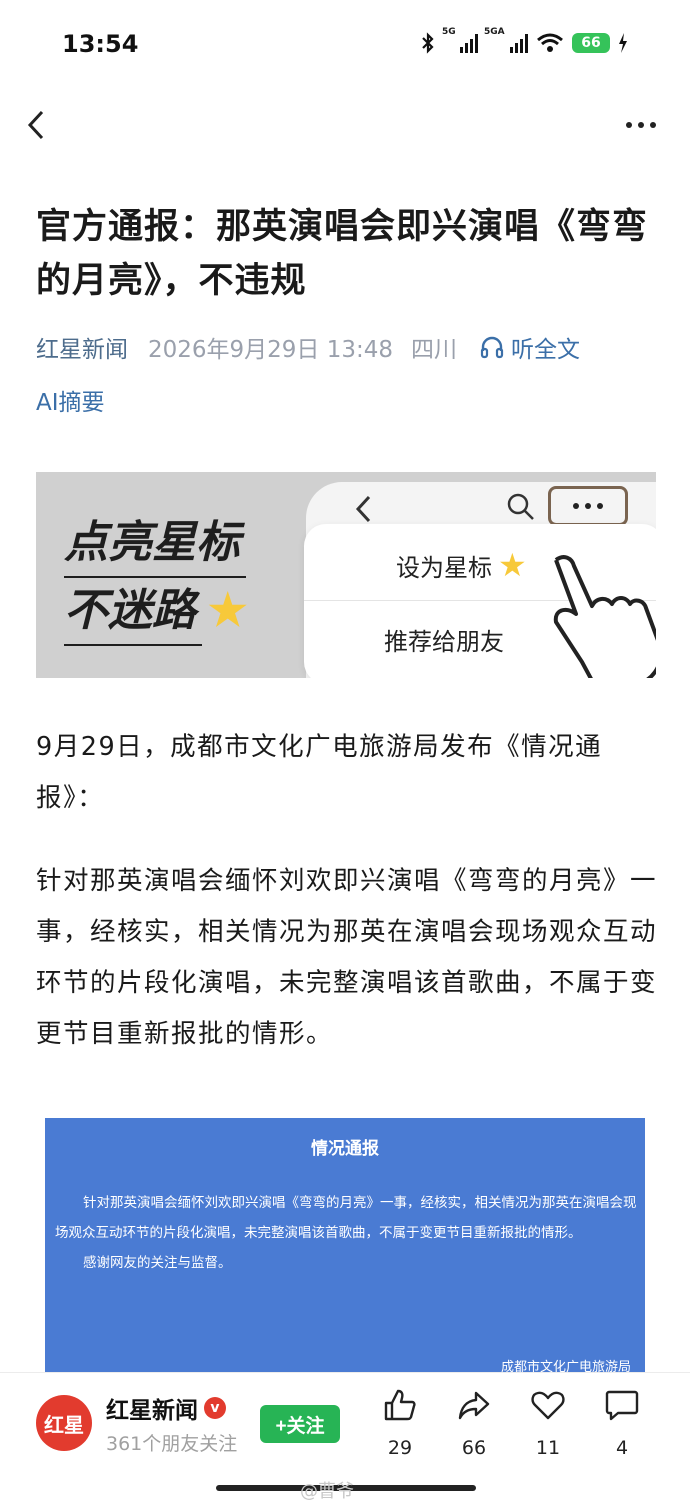  Describe the element at coordinates (327, 1490) in the screenshot. I see `watermark: @曹爷` at that location.